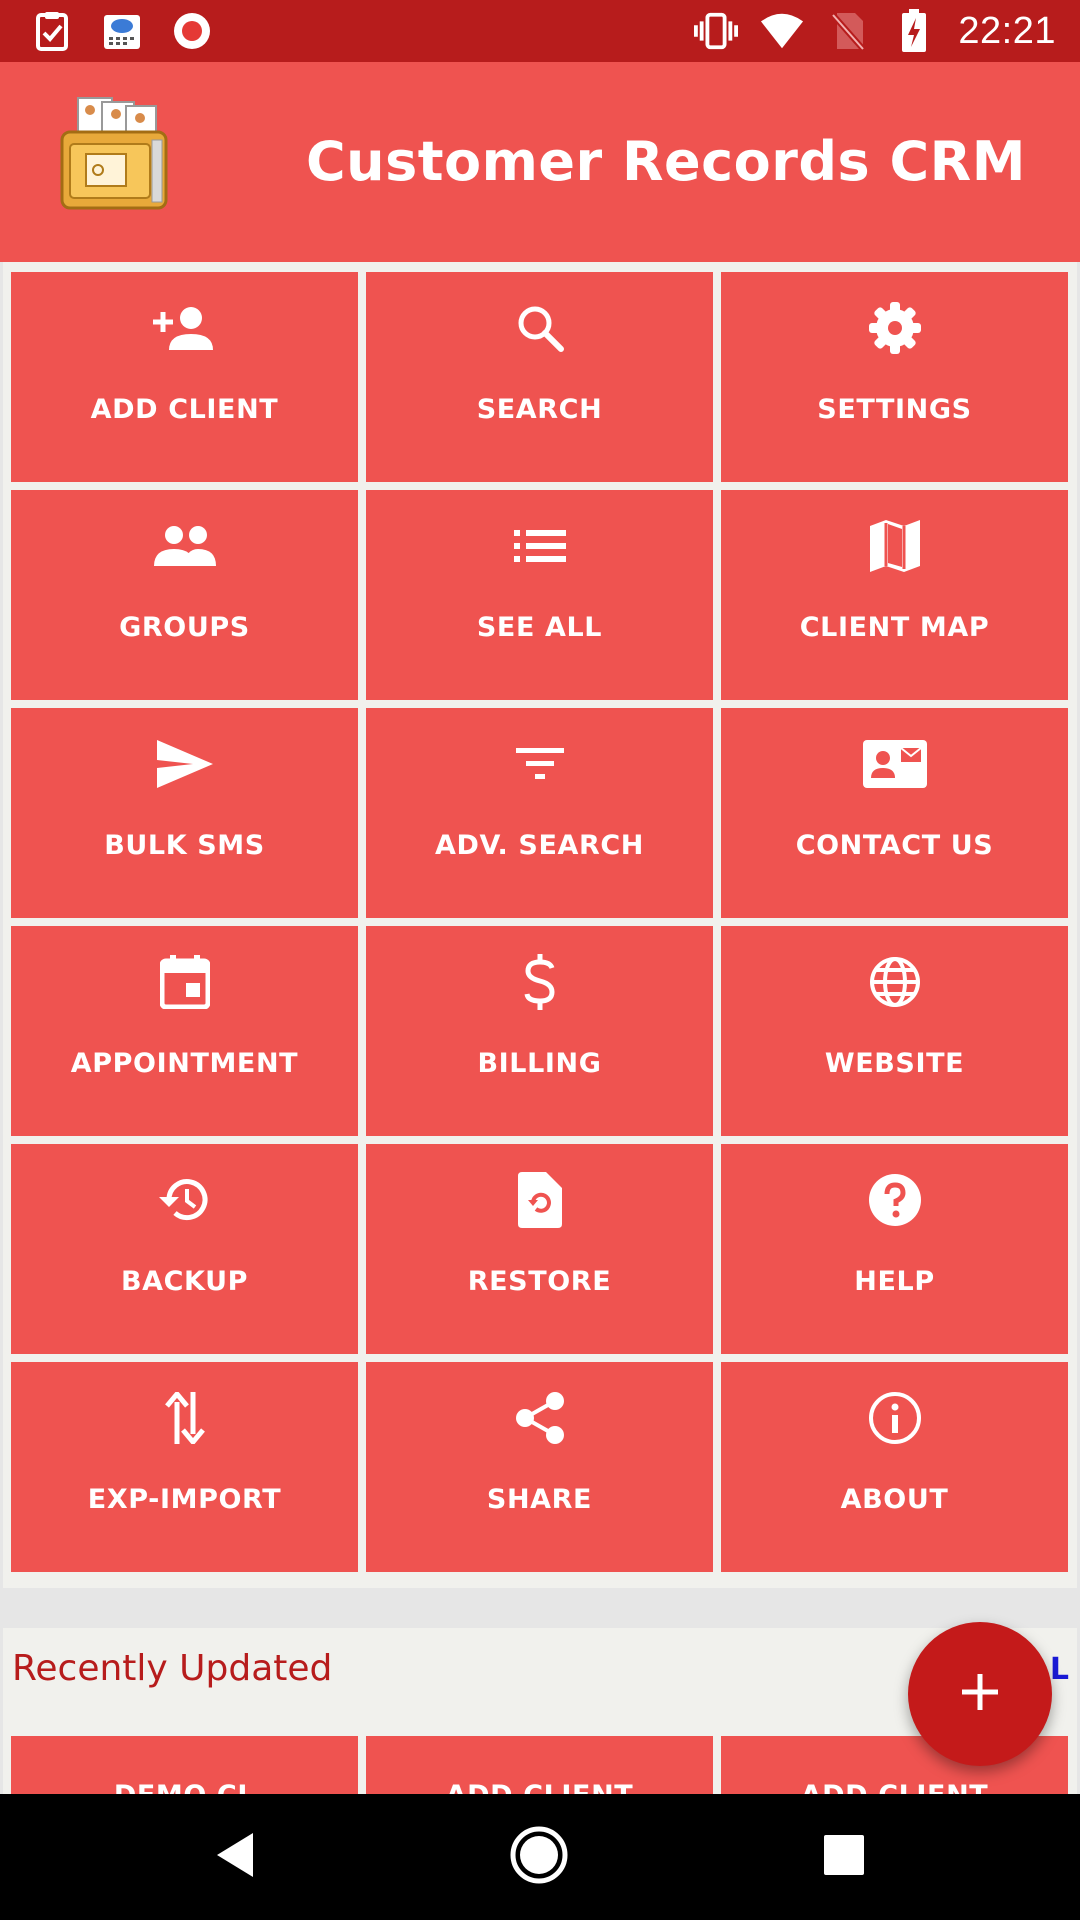 The width and height of the screenshot is (1080, 1920). I want to click on tile-label: WEBSITE, so click(894, 1063).